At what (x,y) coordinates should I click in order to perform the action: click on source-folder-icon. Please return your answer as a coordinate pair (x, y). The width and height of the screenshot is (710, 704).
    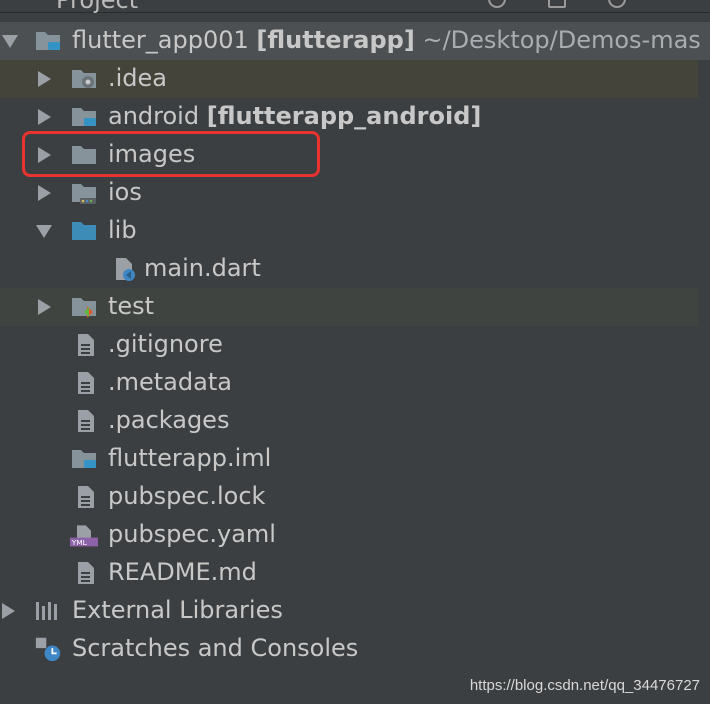
    Looking at the image, I should click on (84, 231).